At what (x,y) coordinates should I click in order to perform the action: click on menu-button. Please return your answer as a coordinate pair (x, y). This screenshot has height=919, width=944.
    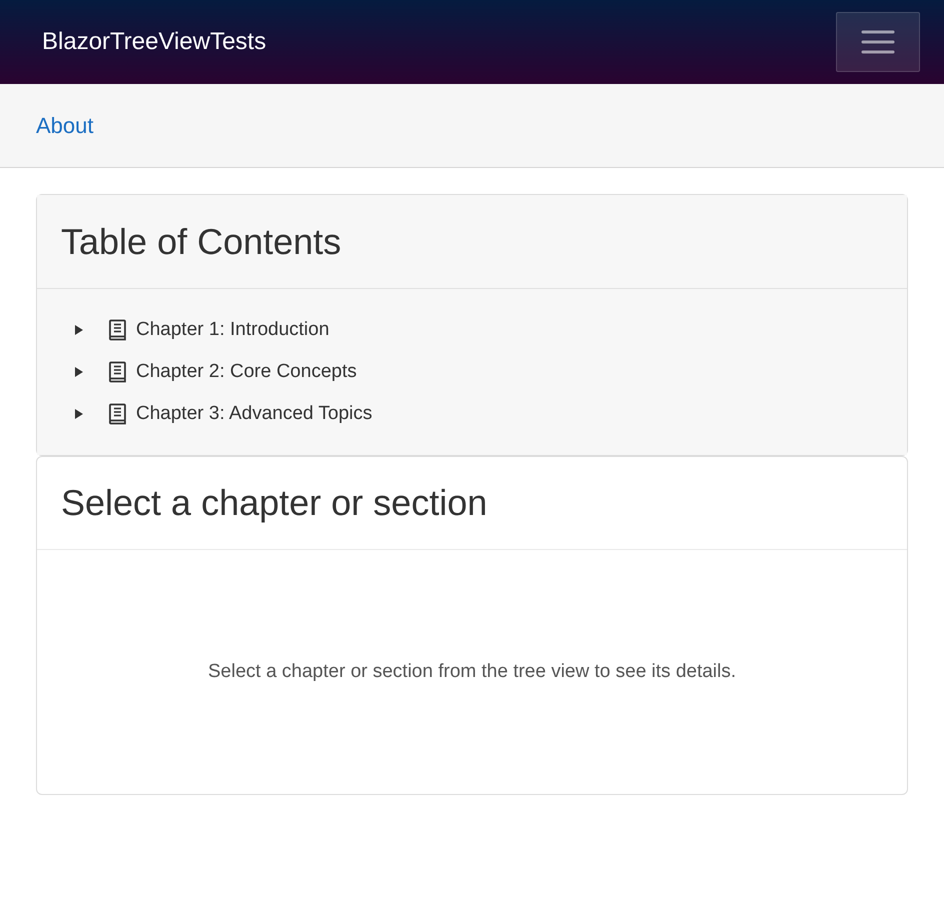
    Looking at the image, I should click on (878, 42).